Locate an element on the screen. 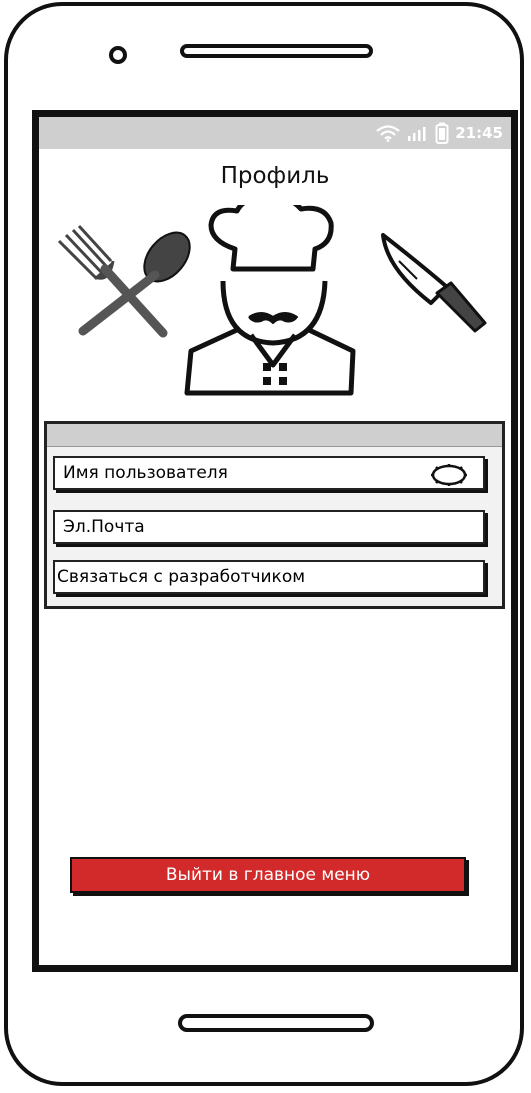  home-button is located at coordinates (276, 1023).